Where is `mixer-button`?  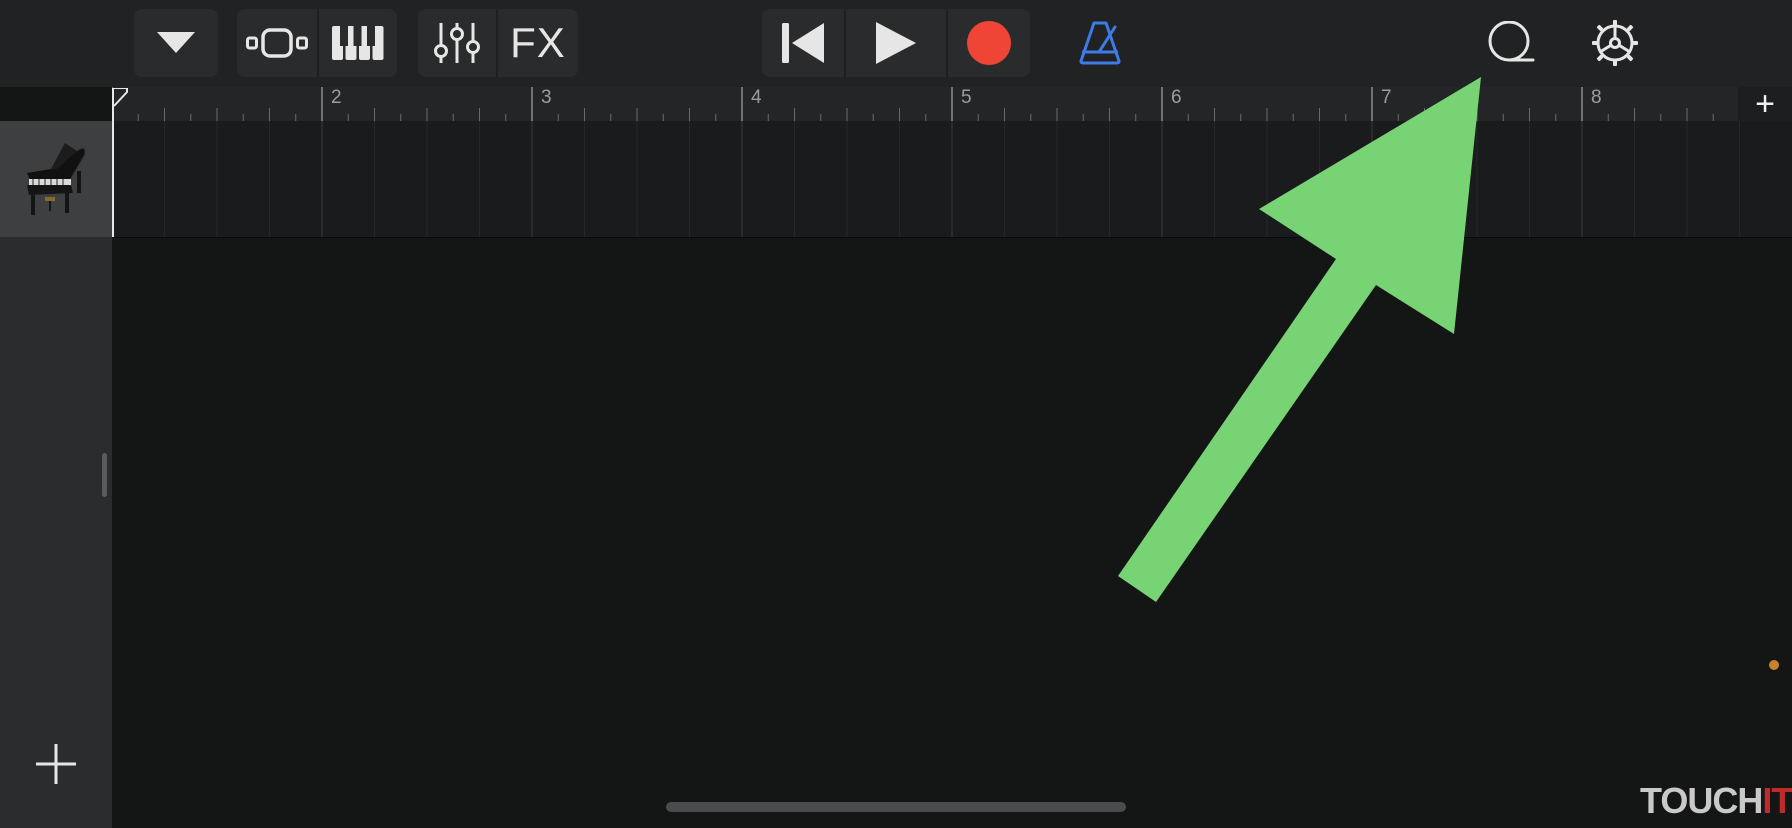 mixer-button is located at coordinates (457, 43).